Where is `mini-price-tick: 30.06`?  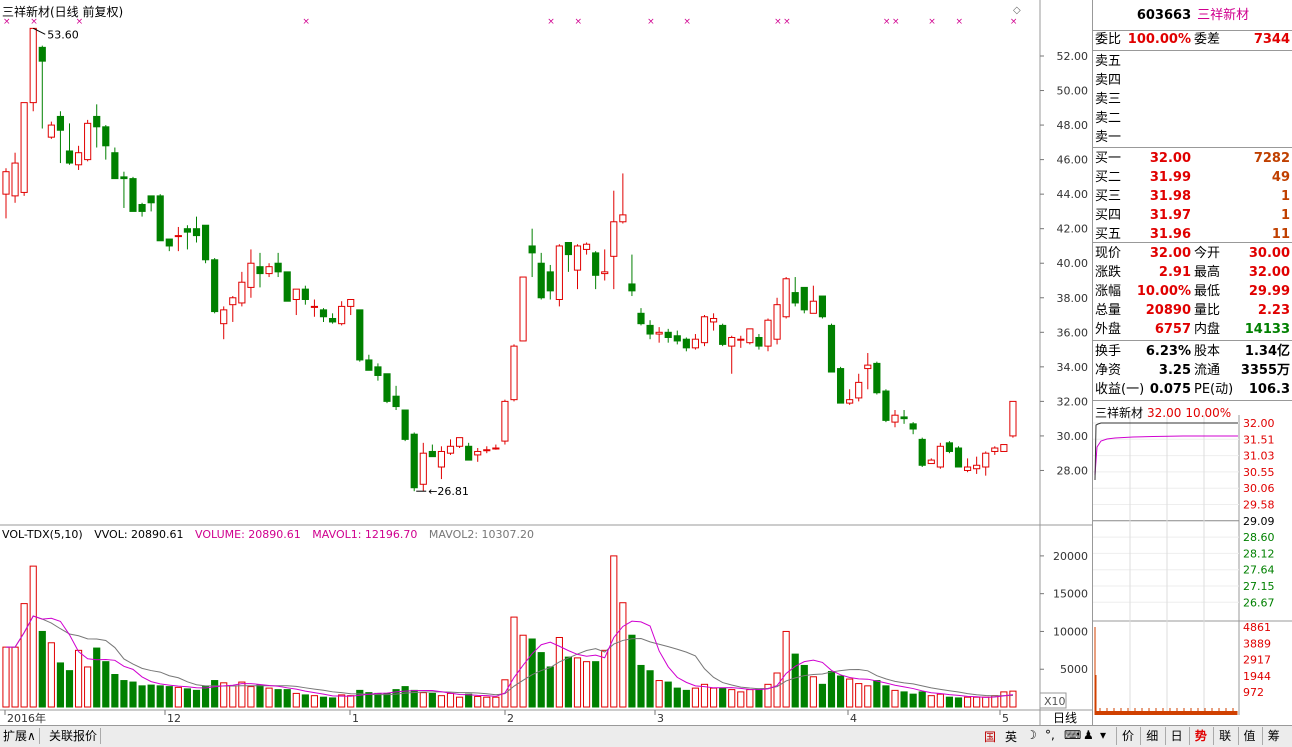
mini-price-tick: 30.06 is located at coordinates (1259, 488).